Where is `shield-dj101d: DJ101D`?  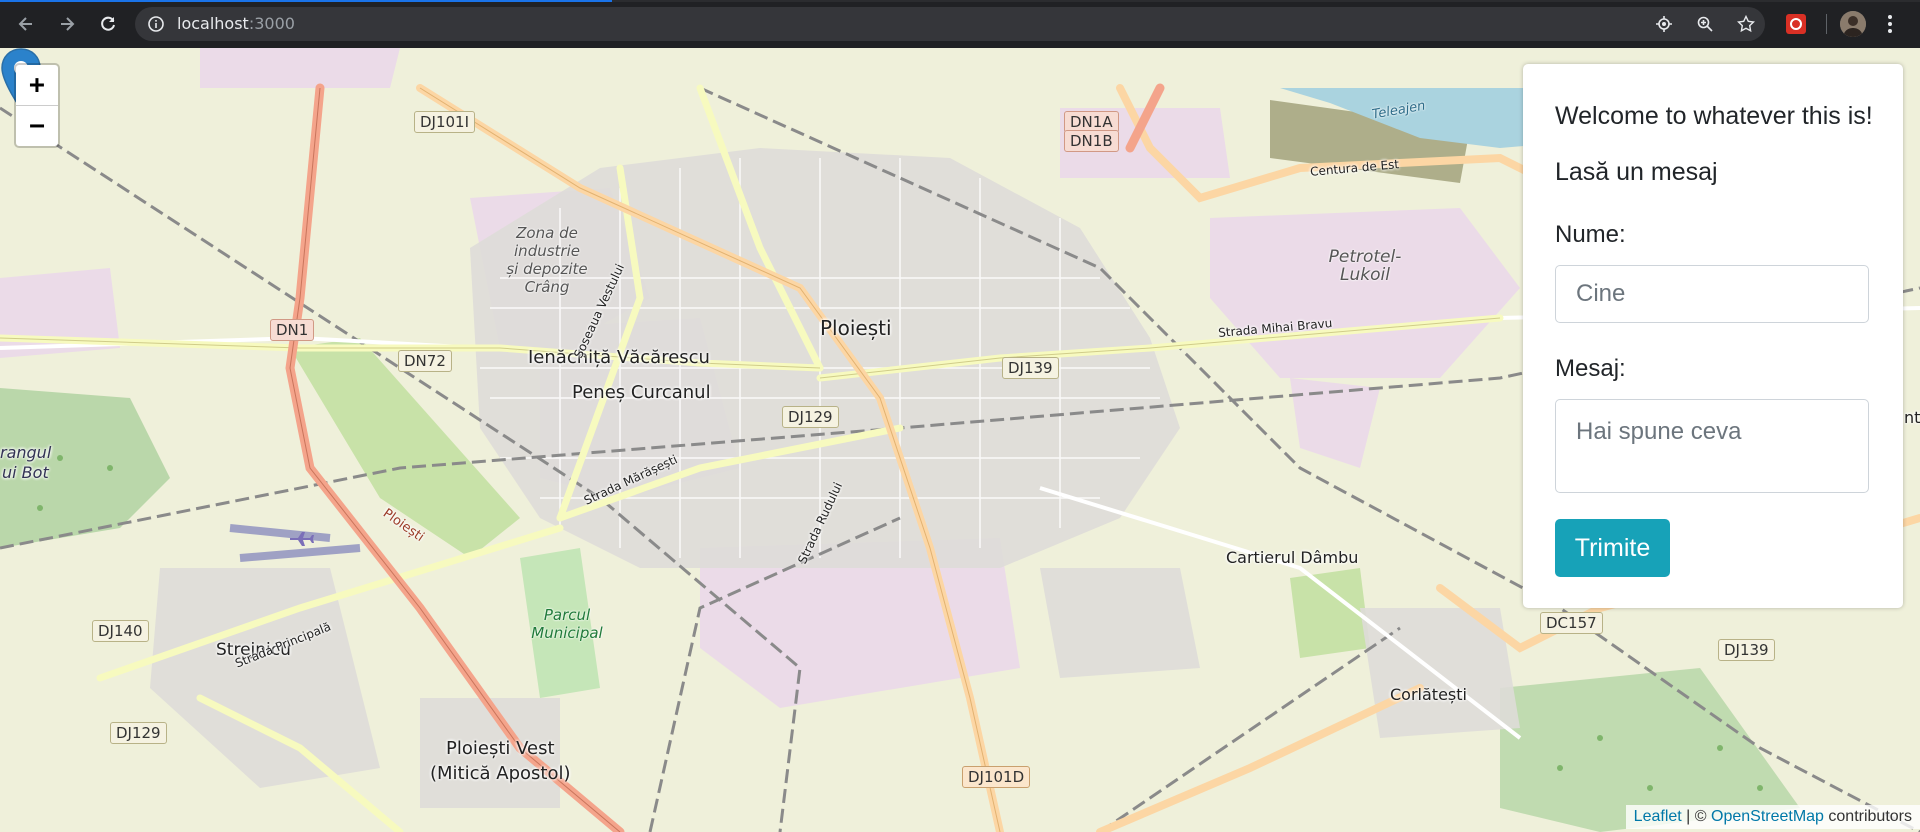 shield-dj101d: DJ101D is located at coordinates (996, 777).